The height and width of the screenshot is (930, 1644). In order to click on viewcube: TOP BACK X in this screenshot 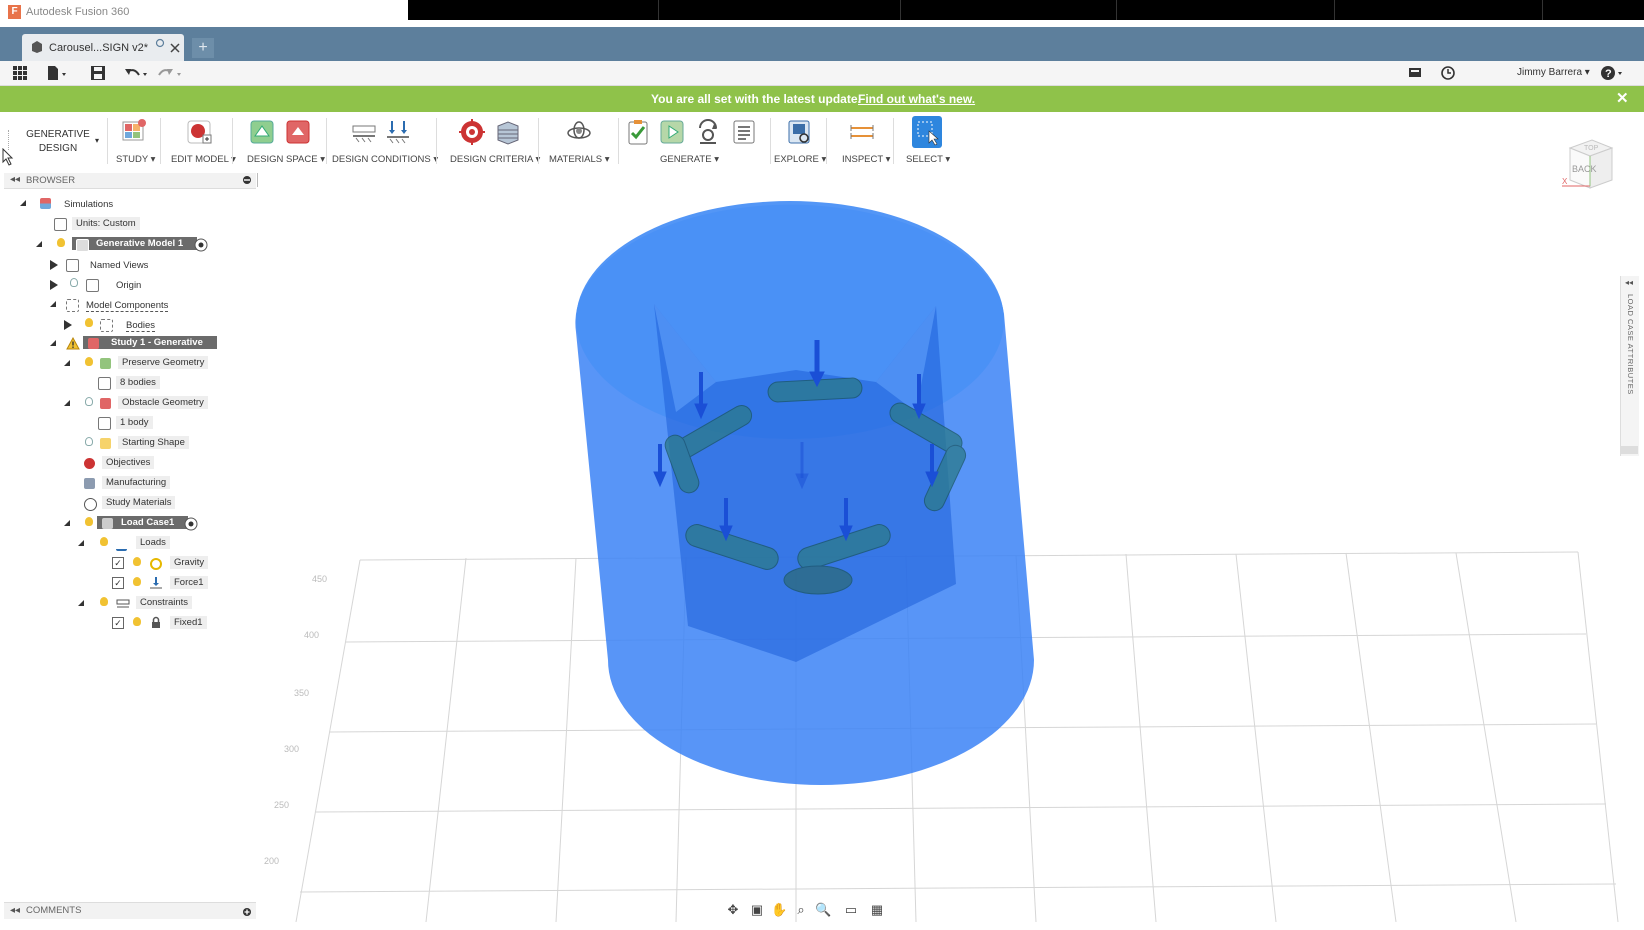, I will do `click(1588, 163)`.